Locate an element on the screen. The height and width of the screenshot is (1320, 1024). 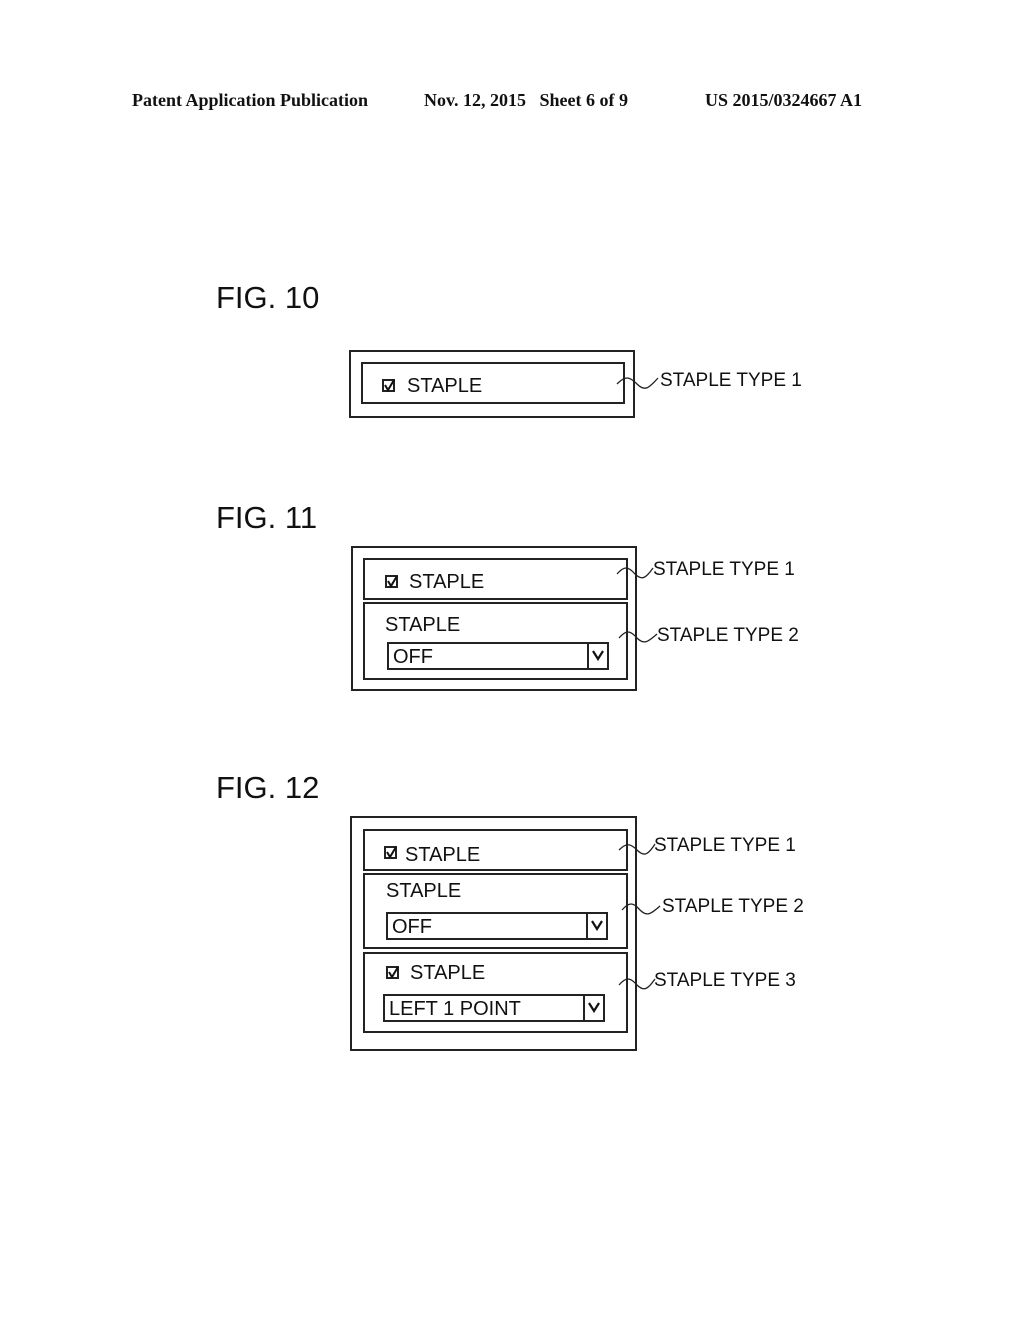
fig-11-label: FIG. 11 is located at coordinates (267, 517).